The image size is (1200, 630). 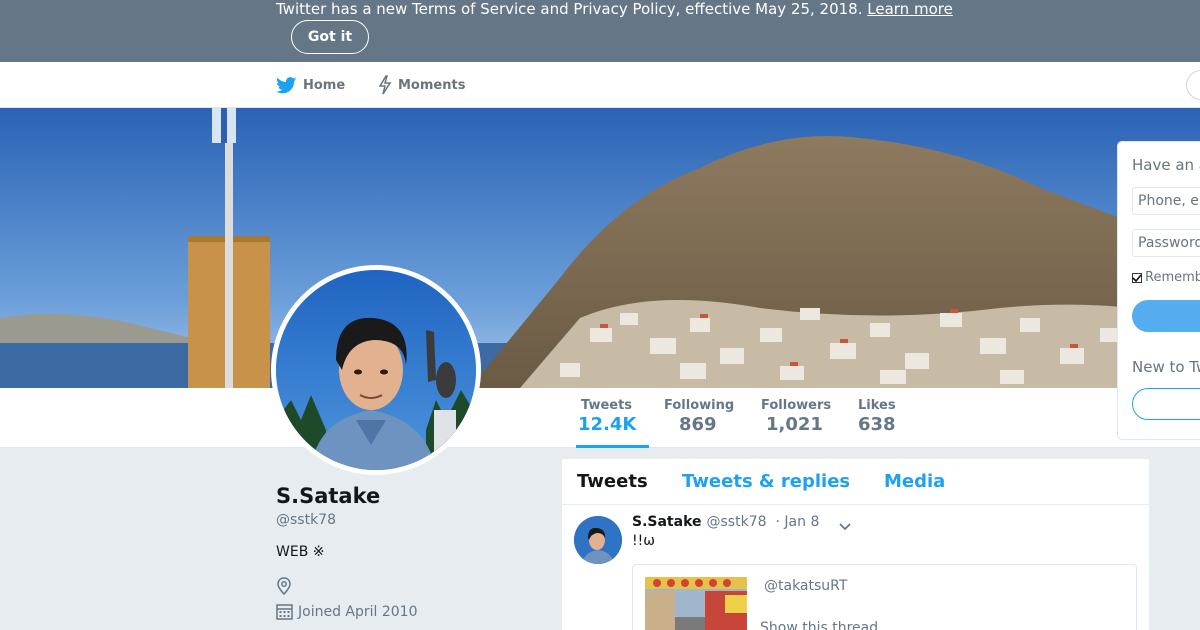 What do you see at coordinates (612, 481) in the screenshot?
I see `tab-tweets: Tweets` at bounding box center [612, 481].